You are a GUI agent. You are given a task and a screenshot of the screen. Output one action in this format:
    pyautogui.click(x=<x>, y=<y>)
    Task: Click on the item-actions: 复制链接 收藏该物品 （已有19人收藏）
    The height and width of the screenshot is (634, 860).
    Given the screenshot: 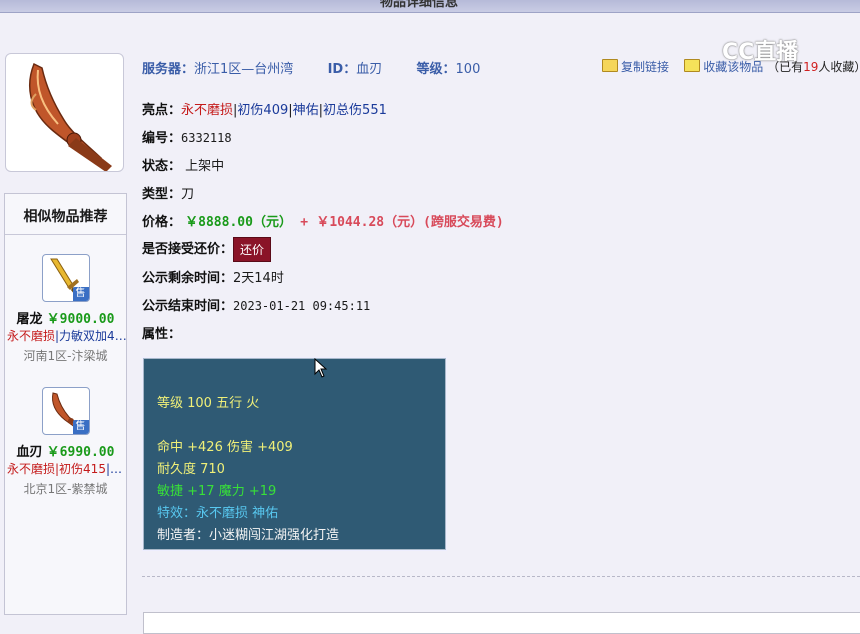 What is the action you would take?
    pyautogui.click(x=731, y=66)
    